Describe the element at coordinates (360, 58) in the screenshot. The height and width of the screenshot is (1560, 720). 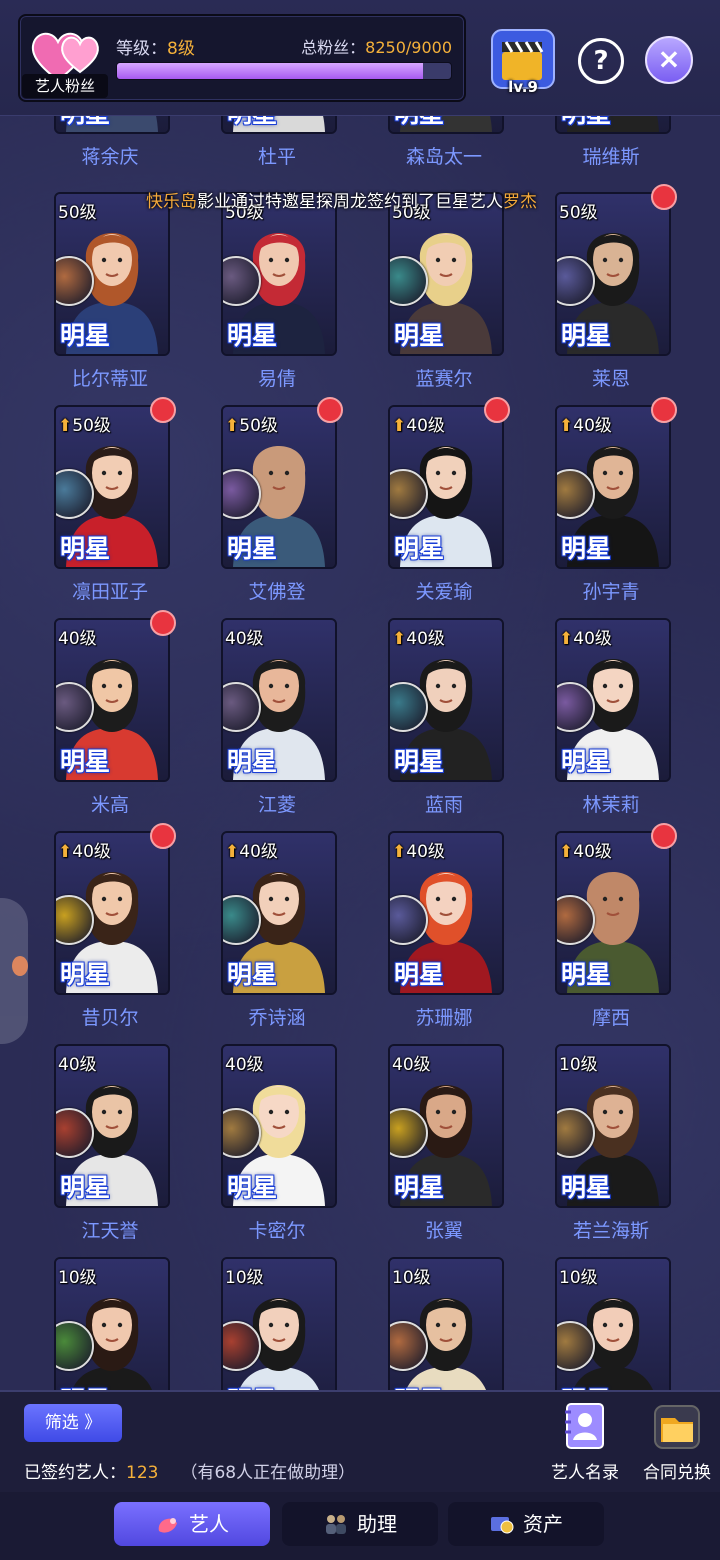
I see `header-bar: 艺人粉丝 等级：8级 总粉丝：8250/9000 lv.9 ? ×` at that location.